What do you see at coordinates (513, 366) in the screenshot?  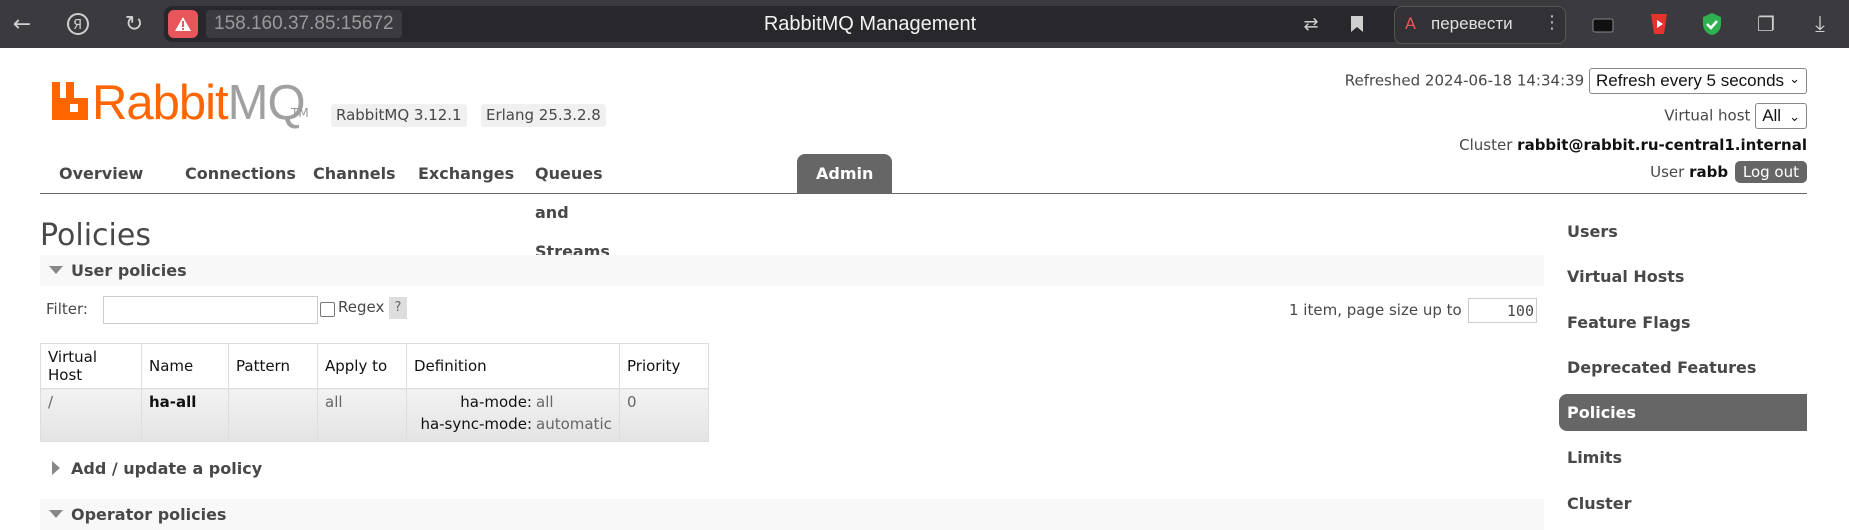 I see `column-header-definition: Definition` at bounding box center [513, 366].